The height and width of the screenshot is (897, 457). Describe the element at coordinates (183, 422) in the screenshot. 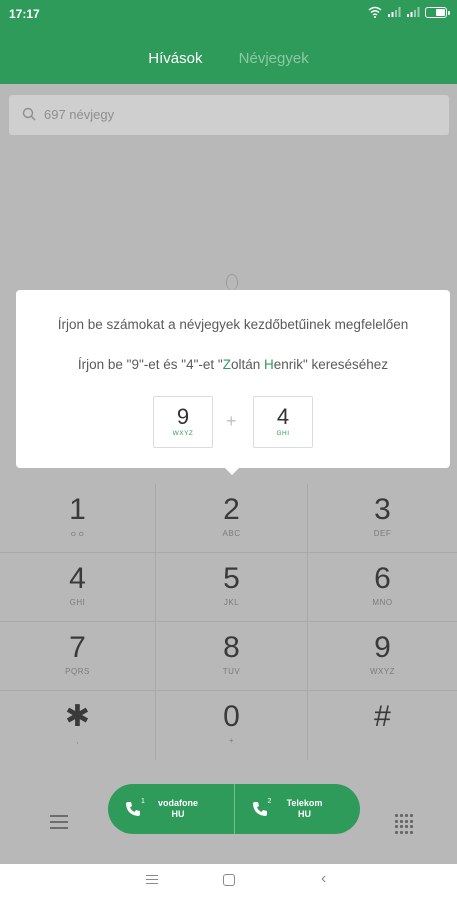

I see `tip-key-9: 9 WXYZ` at that location.